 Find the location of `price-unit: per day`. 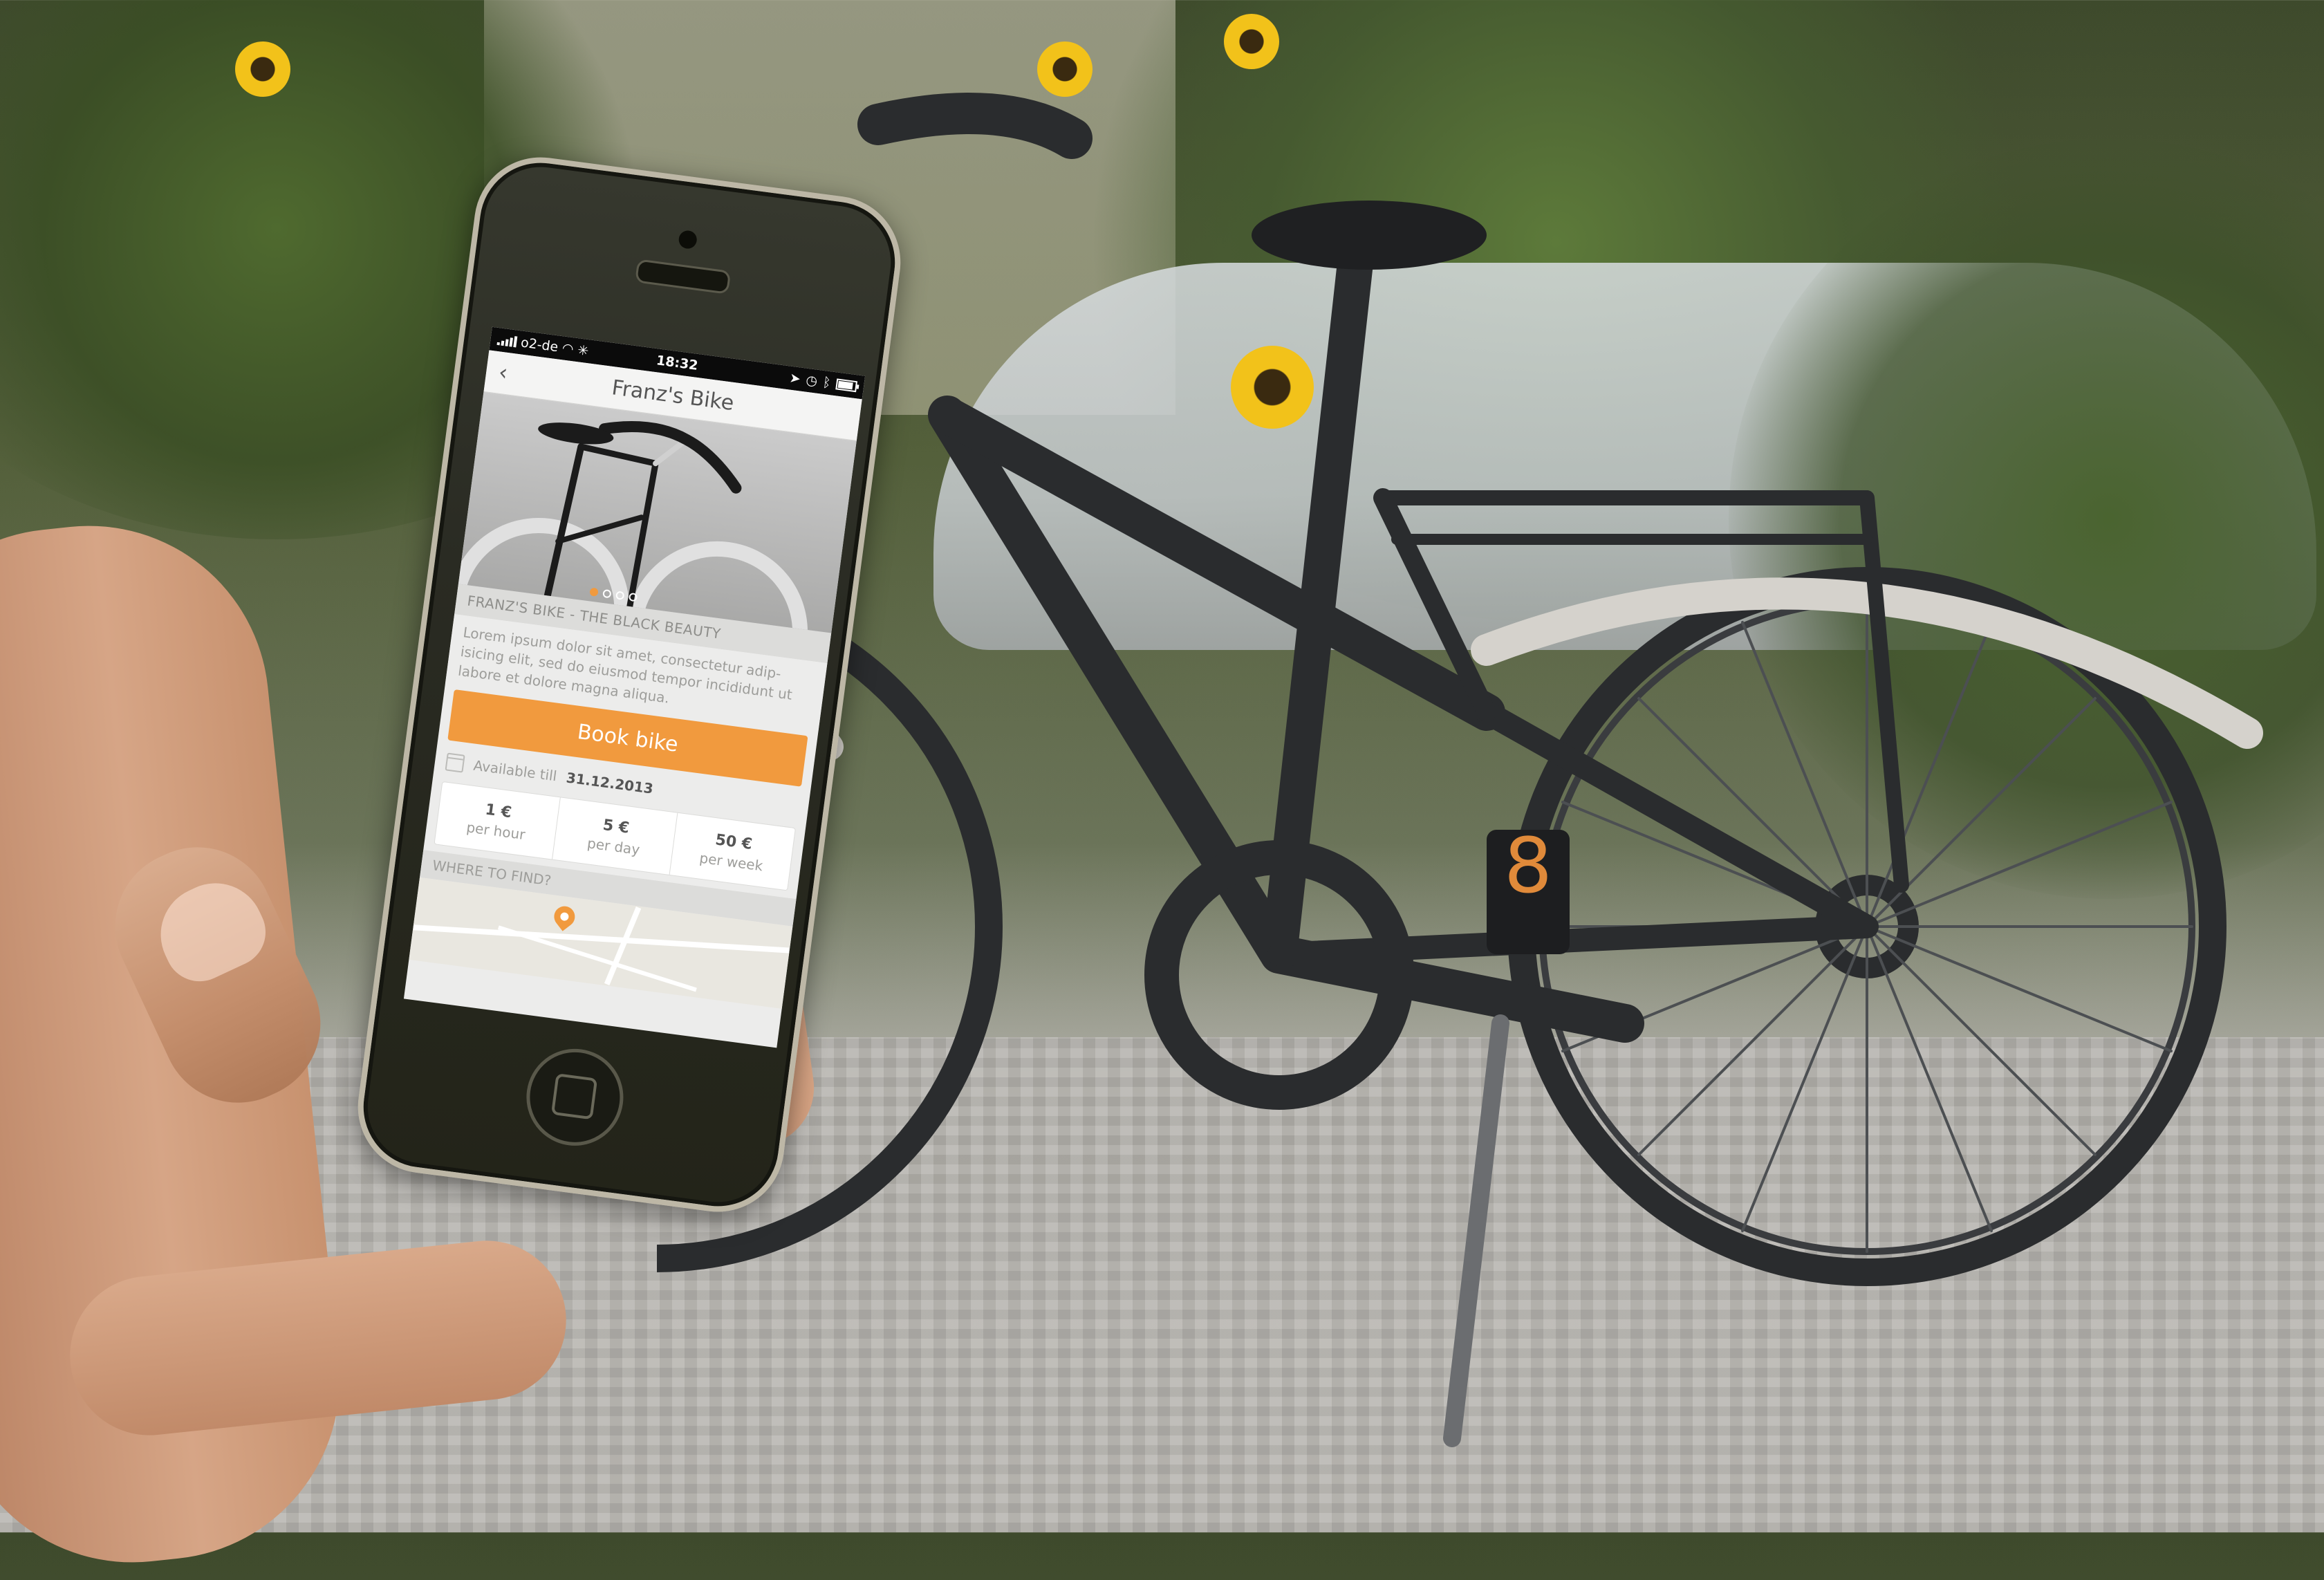

price-unit: per day is located at coordinates (613, 846).